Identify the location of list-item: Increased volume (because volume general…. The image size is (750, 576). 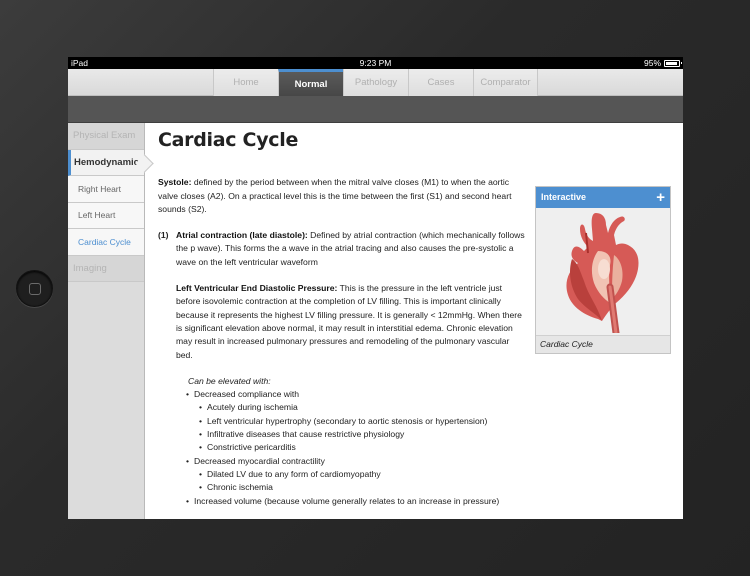
(355, 502).